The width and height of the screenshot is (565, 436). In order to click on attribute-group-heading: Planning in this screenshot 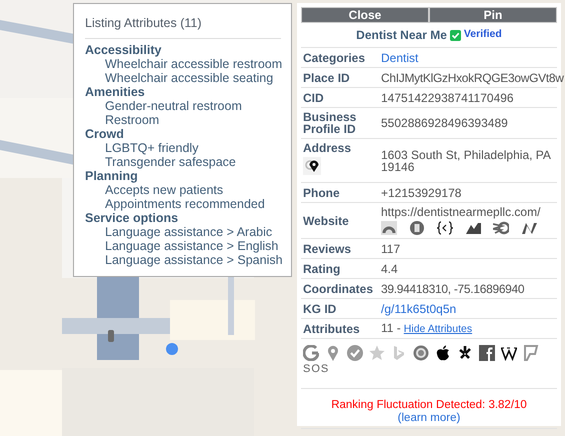, I will do `click(112, 176)`.